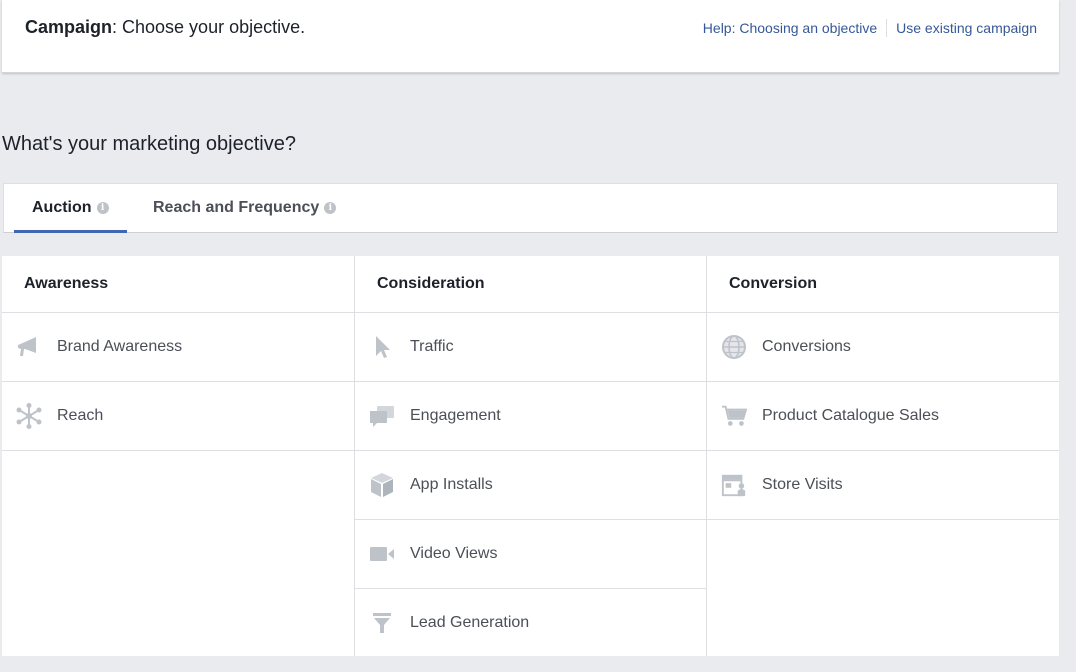  Describe the element at coordinates (236, 207) in the screenshot. I see `tab-reach-and-frequency-label: Reach and Frequency` at that location.